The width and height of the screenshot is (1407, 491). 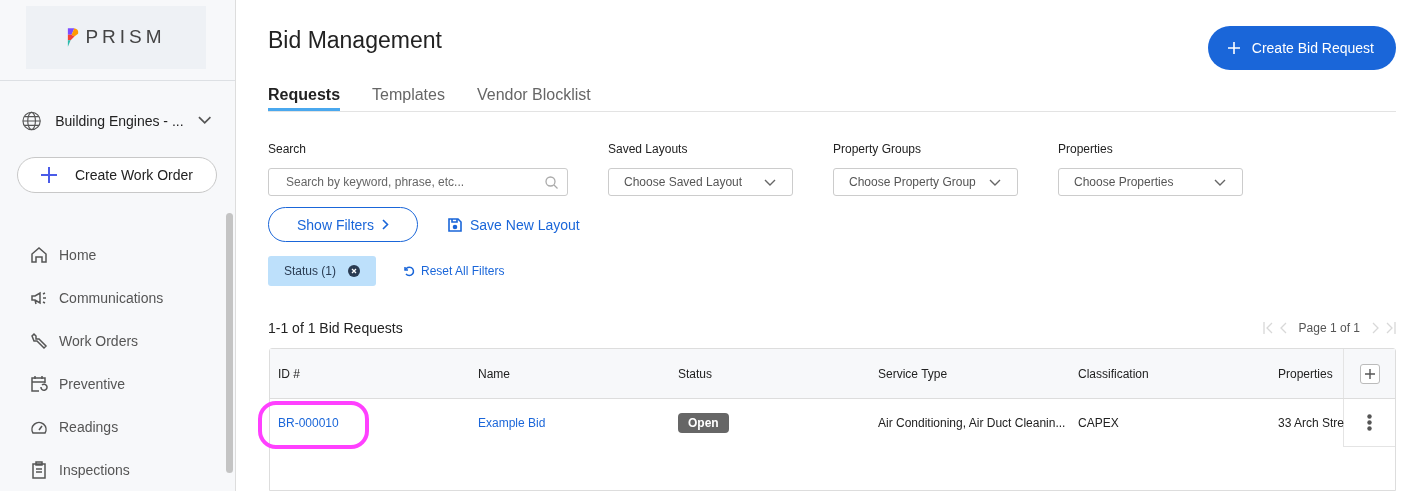 What do you see at coordinates (1099, 423) in the screenshot?
I see `table-cell-text: CAPEX` at bounding box center [1099, 423].